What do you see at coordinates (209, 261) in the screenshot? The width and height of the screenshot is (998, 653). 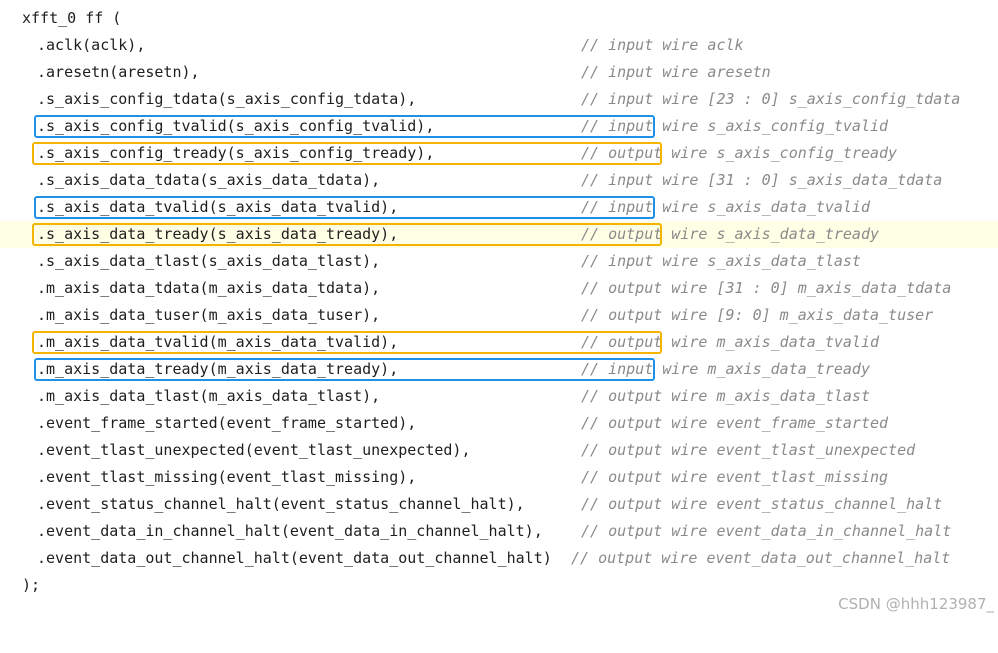 I see `port-connection: .s_axis_data_tlast(s_axis_data_tlast),` at bounding box center [209, 261].